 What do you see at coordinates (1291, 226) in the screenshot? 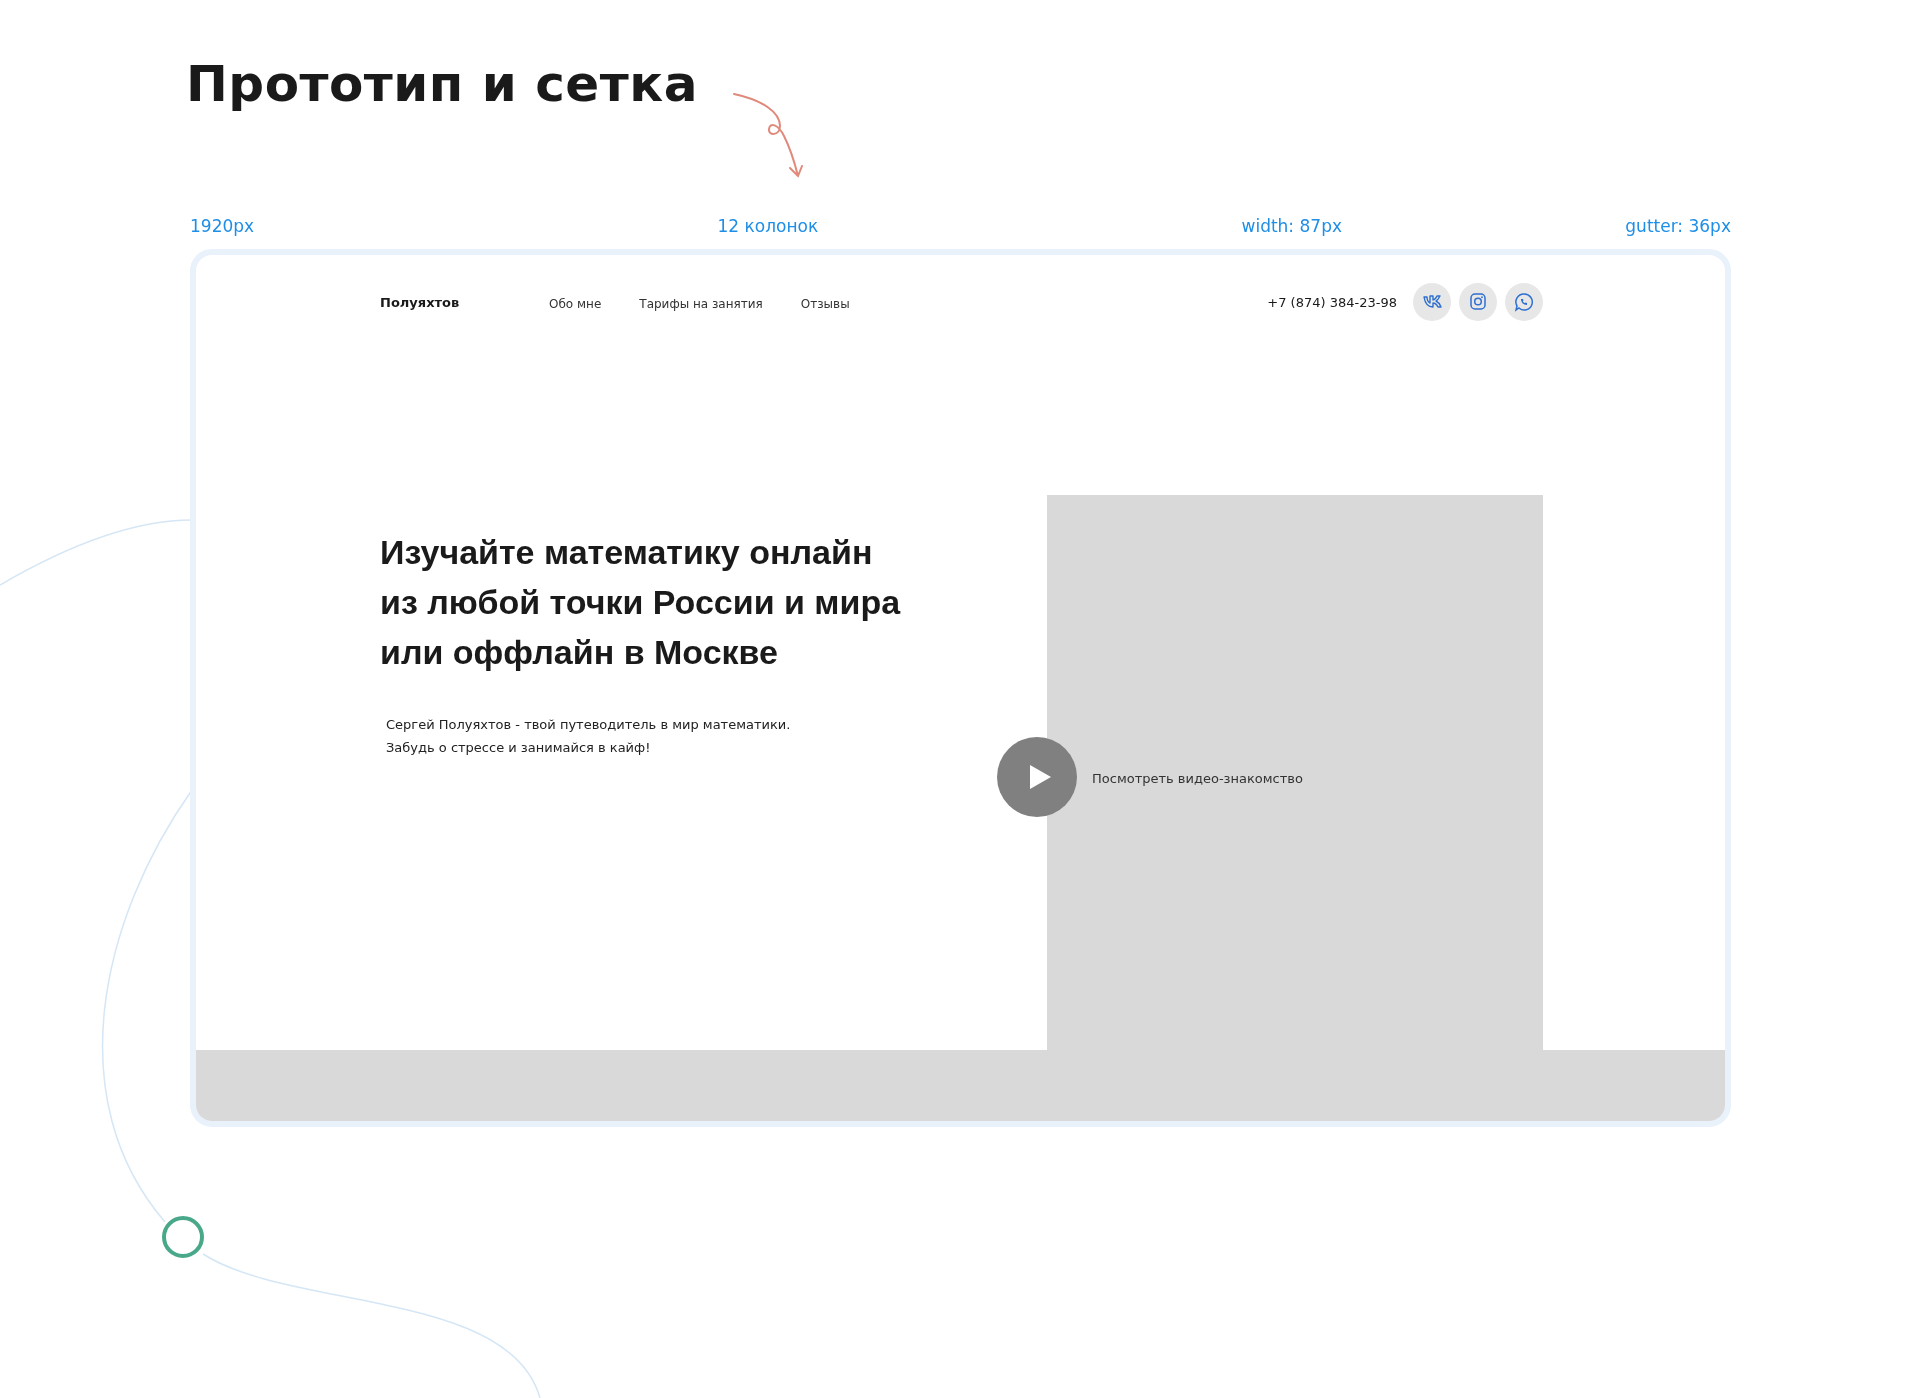
I see `grid-spec-label: width: 87px` at bounding box center [1291, 226].